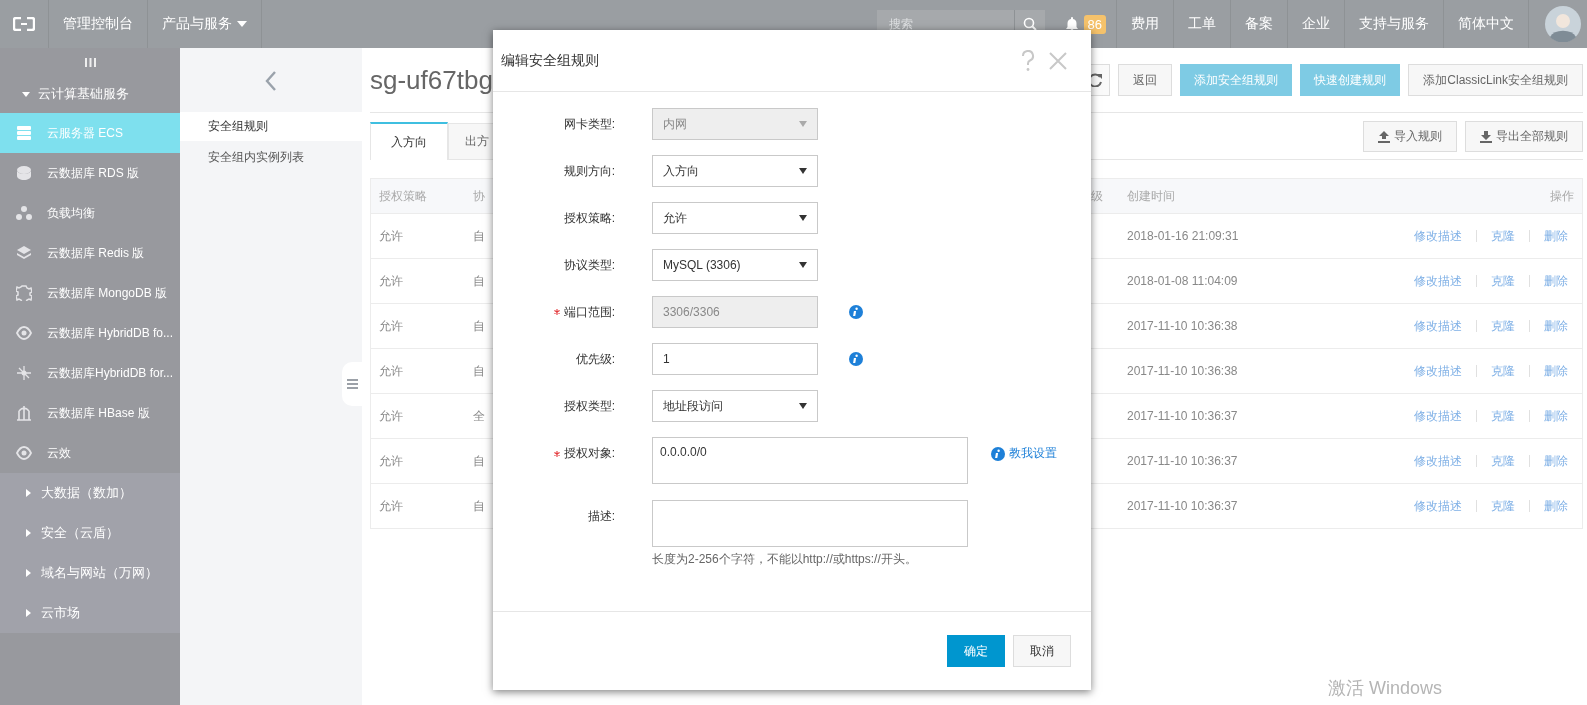 The height and width of the screenshot is (705, 1587). What do you see at coordinates (1094, 24) in the screenshot?
I see `notification-count: 86` at bounding box center [1094, 24].